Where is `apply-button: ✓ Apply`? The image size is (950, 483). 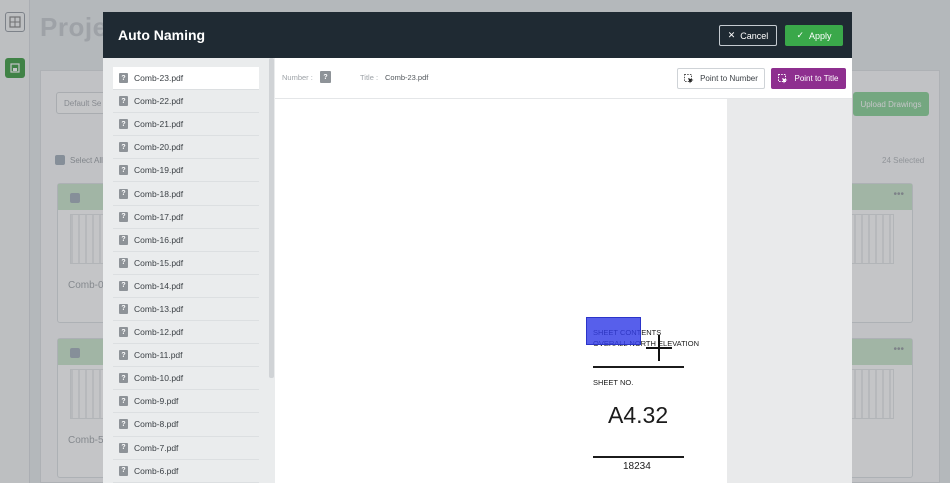 apply-button: ✓ Apply is located at coordinates (814, 35).